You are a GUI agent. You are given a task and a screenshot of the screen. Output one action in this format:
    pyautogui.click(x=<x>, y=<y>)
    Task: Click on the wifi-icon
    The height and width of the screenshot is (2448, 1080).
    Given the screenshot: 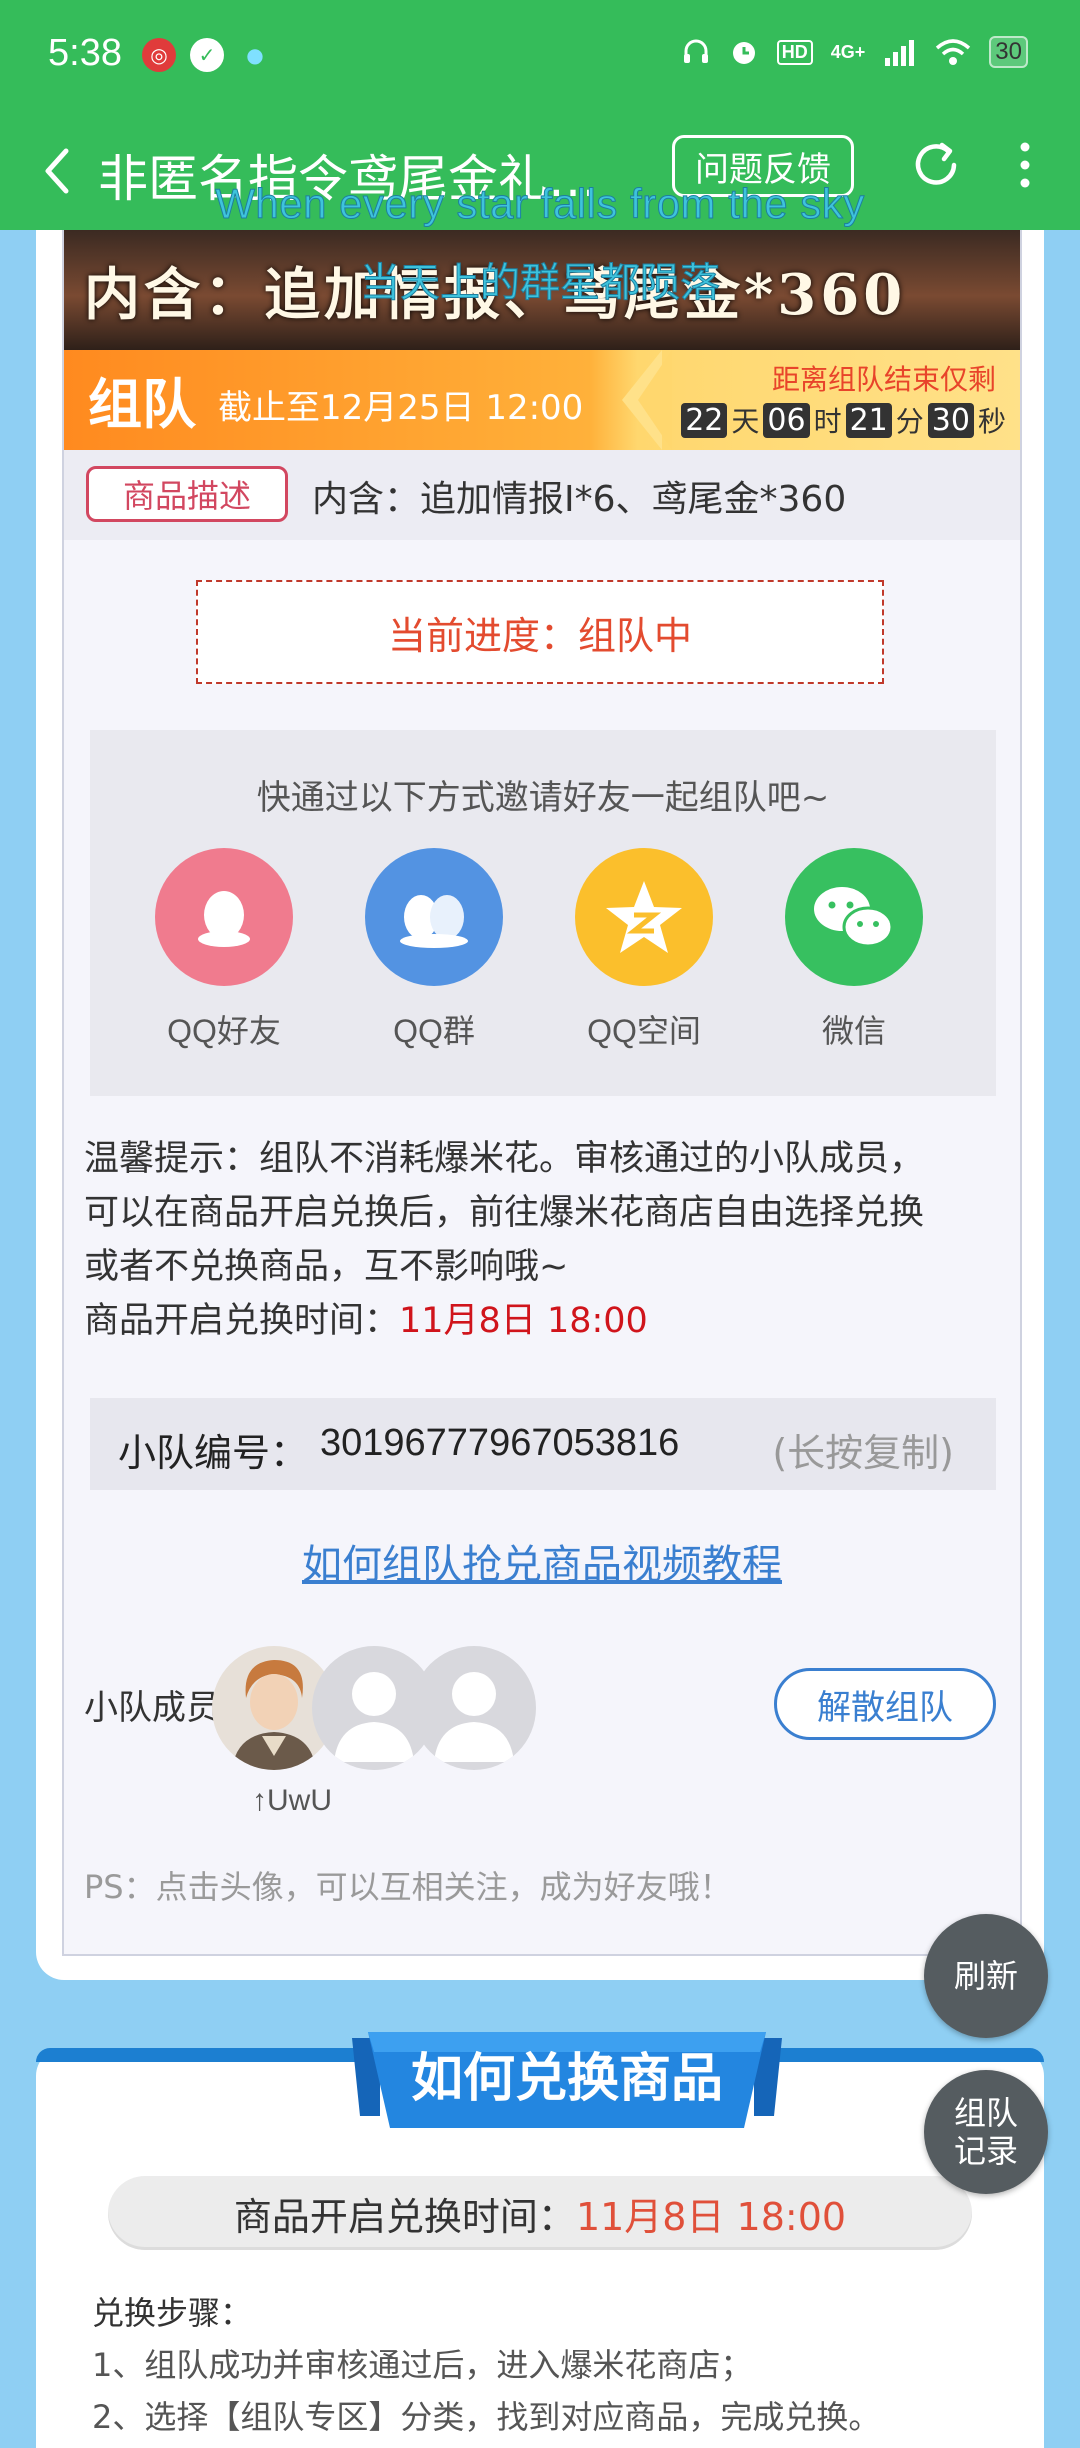 What is the action you would take?
    pyautogui.click(x=953, y=52)
    